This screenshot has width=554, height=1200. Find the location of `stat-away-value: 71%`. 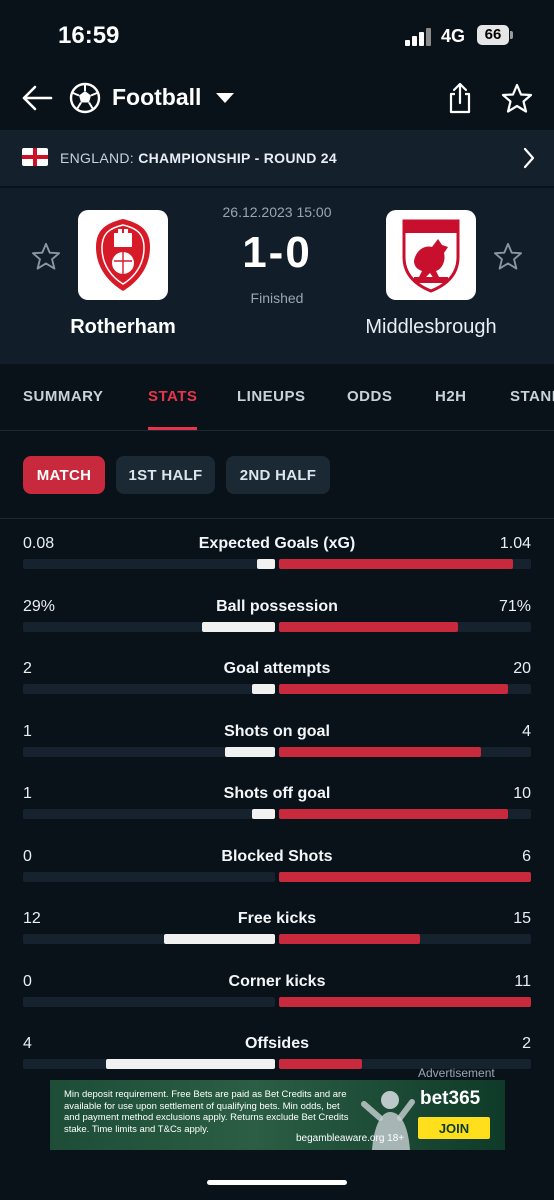

stat-away-value: 71% is located at coordinates (514, 606).